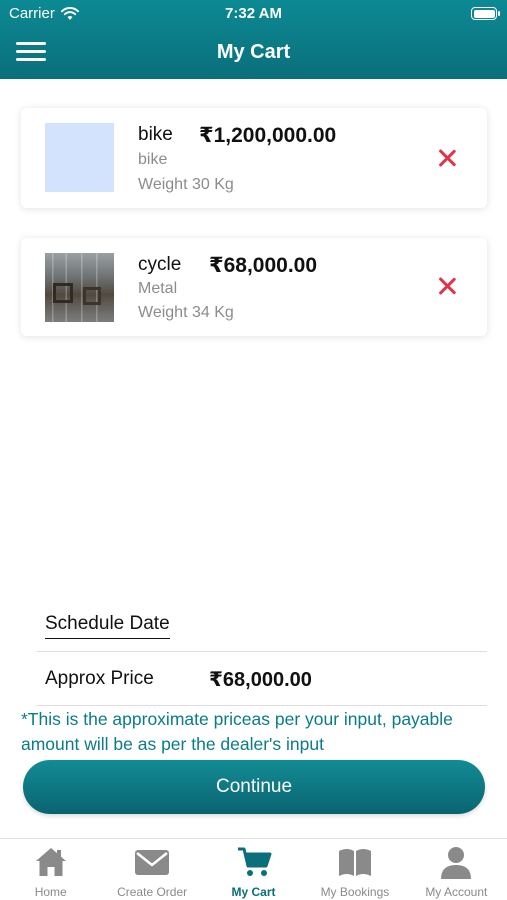 The height and width of the screenshot is (900, 507). What do you see at coordinates (158, 288) in the screenshot?
I see `item-subtitle: Metal` at bounding box center [158, 288].